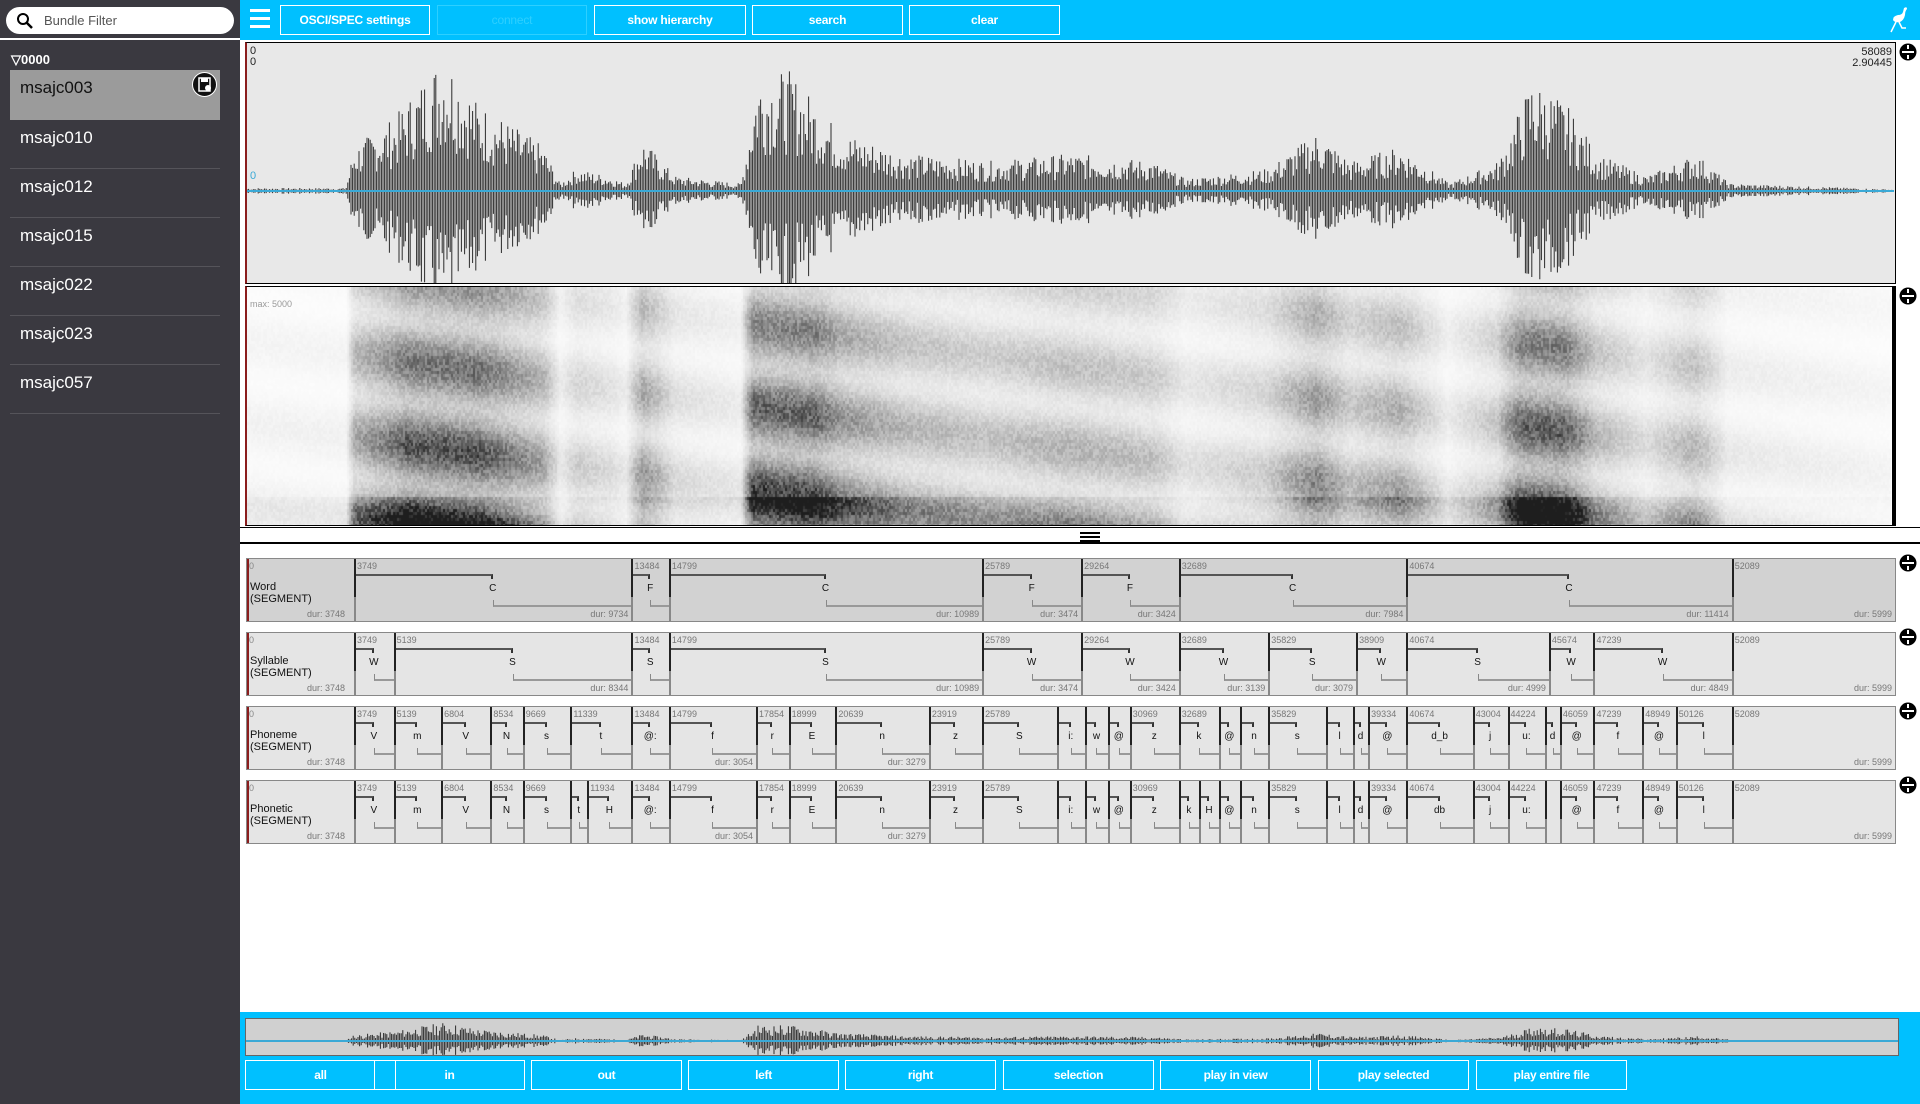 This screenshot has height=1104, width=1920. I want to click on segment: 14799 Sdur: 10989, so click(825, 664).